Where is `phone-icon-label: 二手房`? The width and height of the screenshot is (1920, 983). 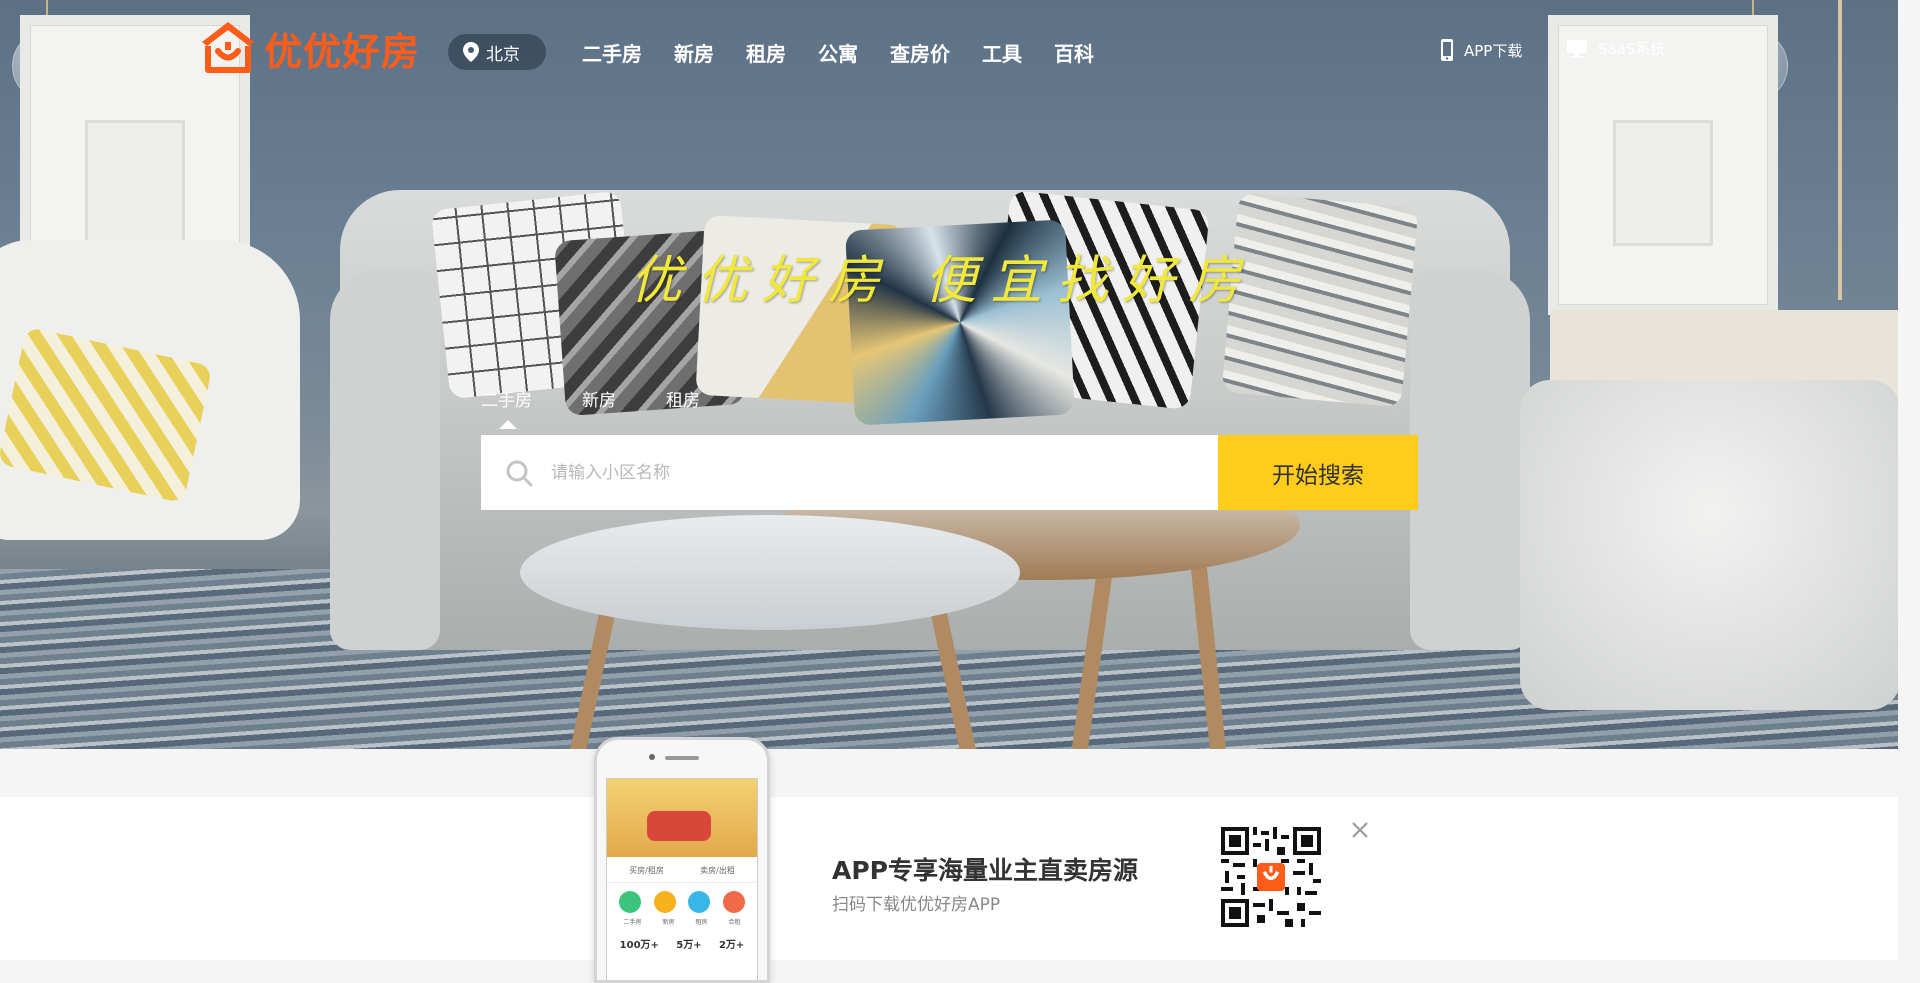 phone-icon-label: 二手房 is located at coordinates (632, 922).